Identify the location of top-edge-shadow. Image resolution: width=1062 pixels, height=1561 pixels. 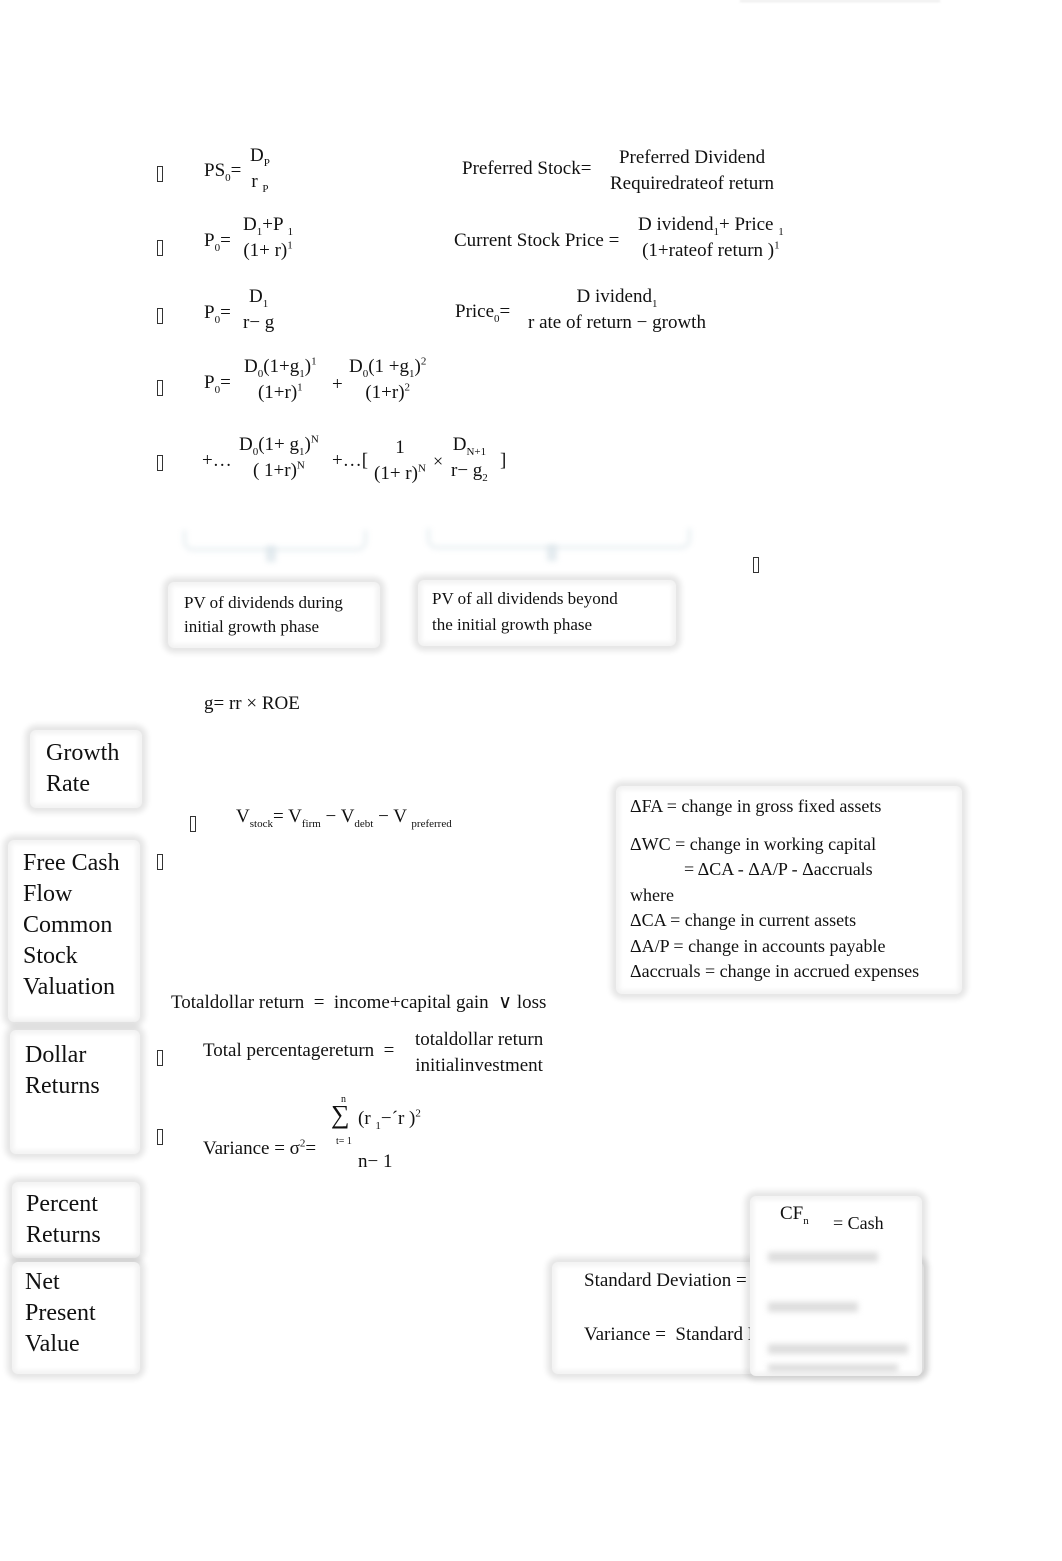
(840, 1).